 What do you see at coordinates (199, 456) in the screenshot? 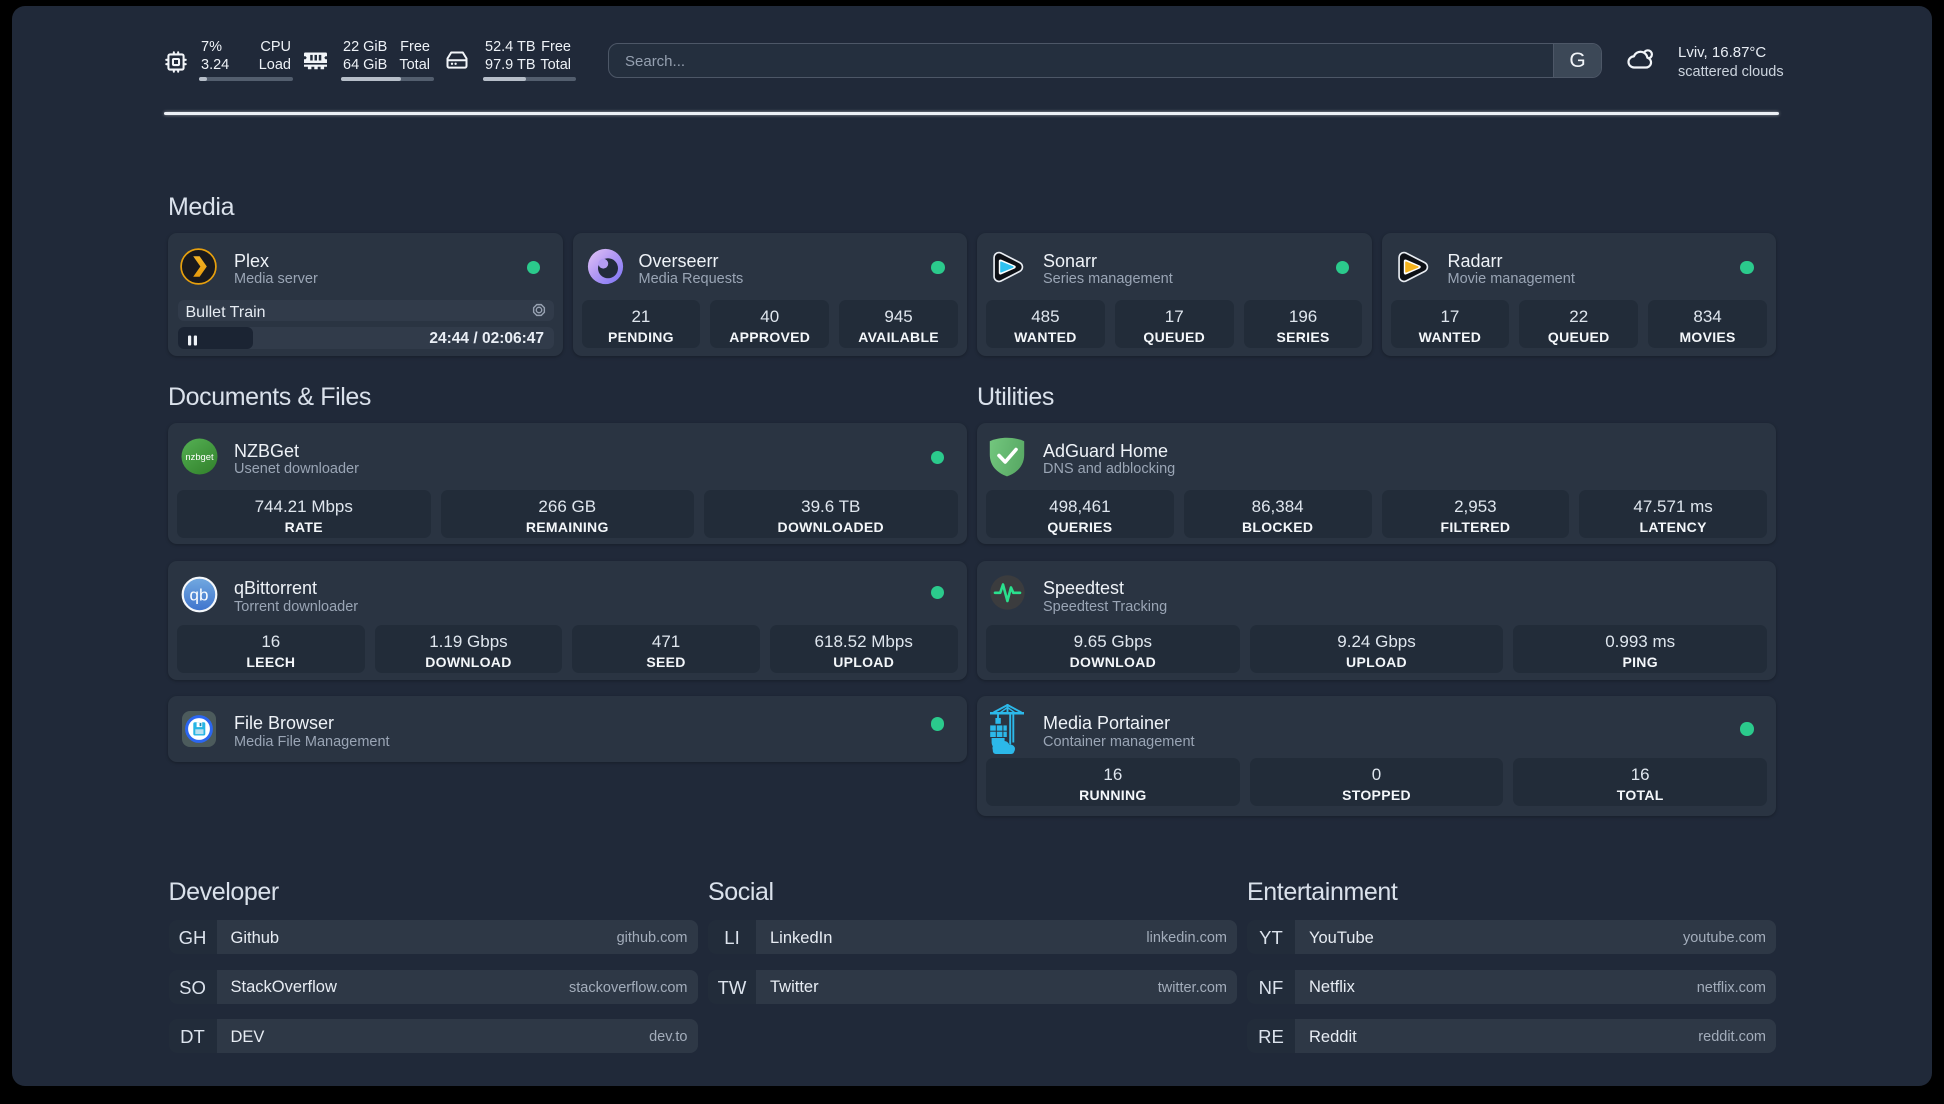
I see `svg-text: nzbget` at bounding box center [199, 456].